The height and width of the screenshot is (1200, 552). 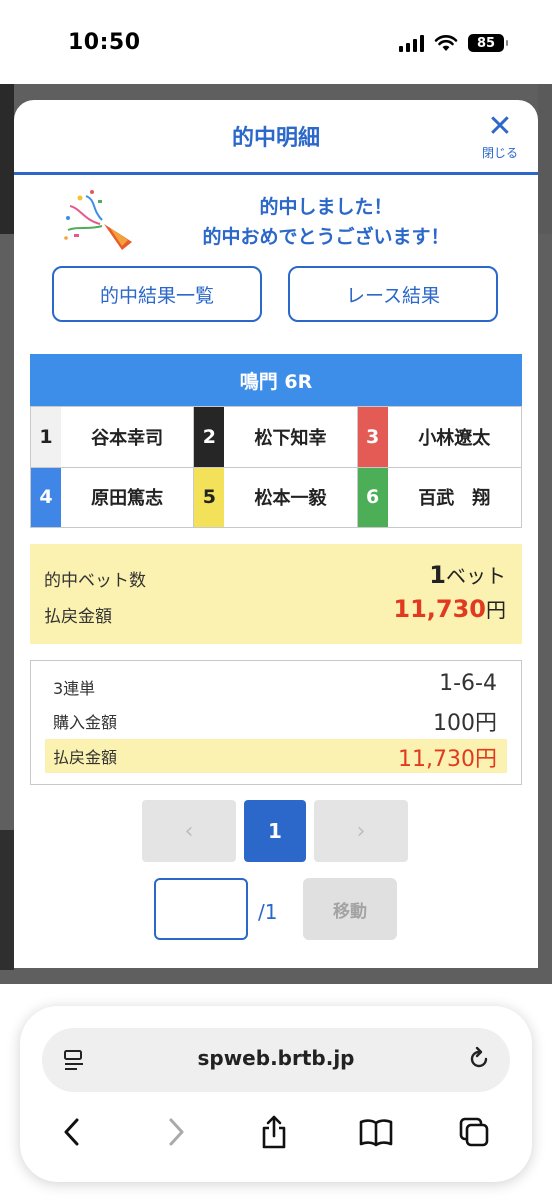 I want to click on chevron-right-icon, so click(x=176, y=1132).